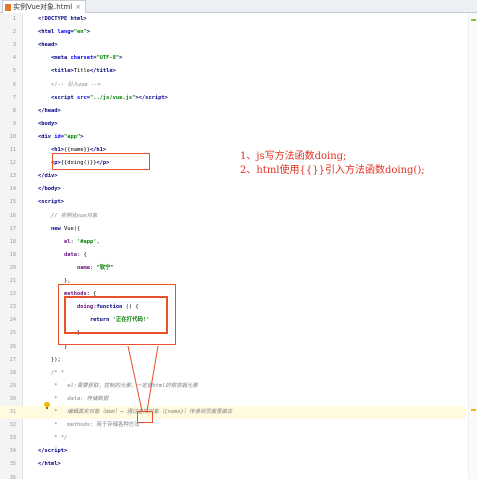 The image size is (477, 485). Describe the element at coordinates (233, 45) in the screenshot. I see `code-line: 3 <head>` at that location.